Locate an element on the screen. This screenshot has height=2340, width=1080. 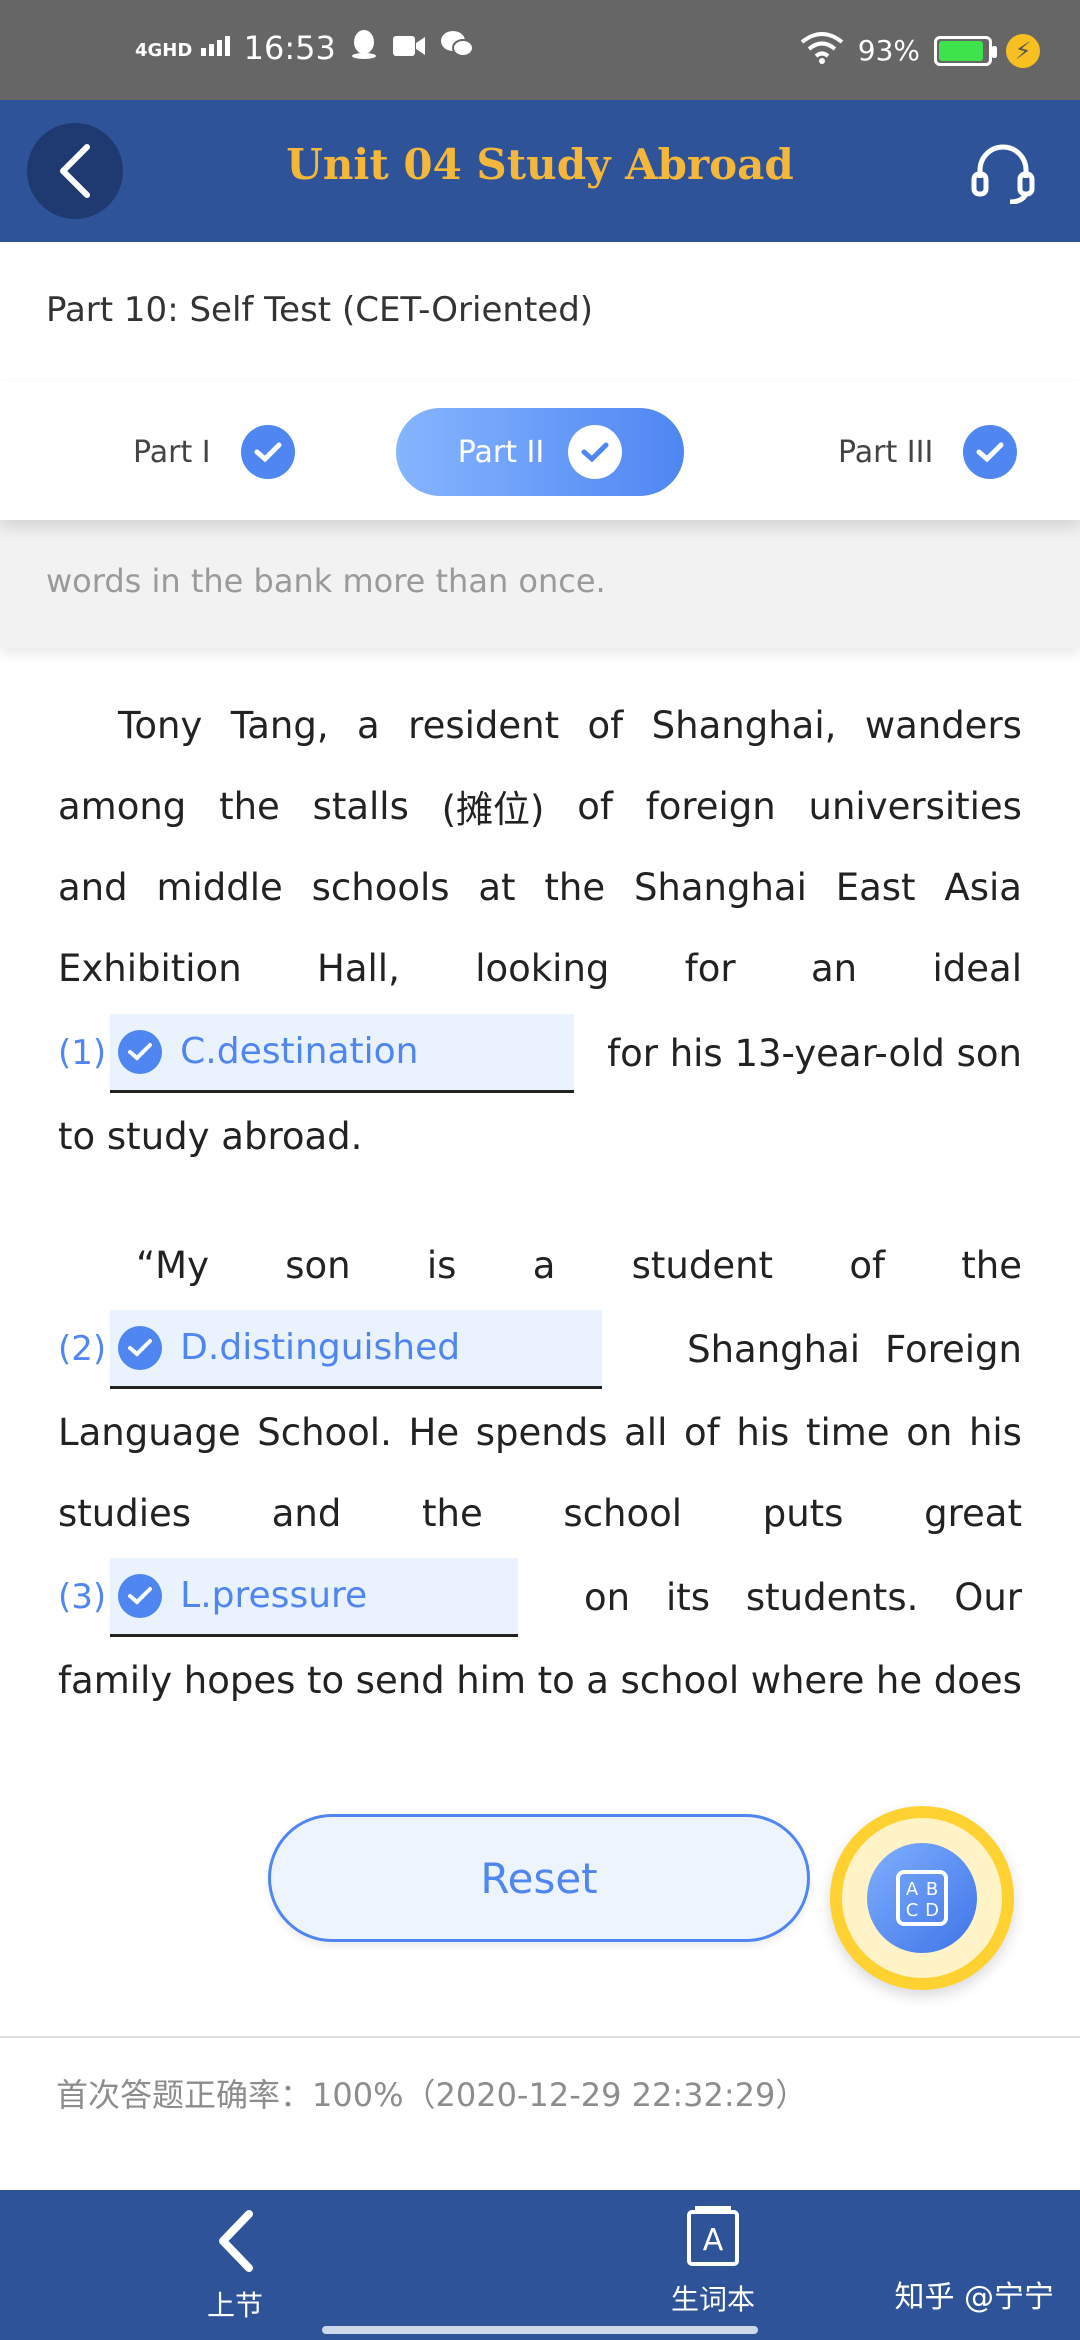
qq-icon is located at coordinates (364, 48).